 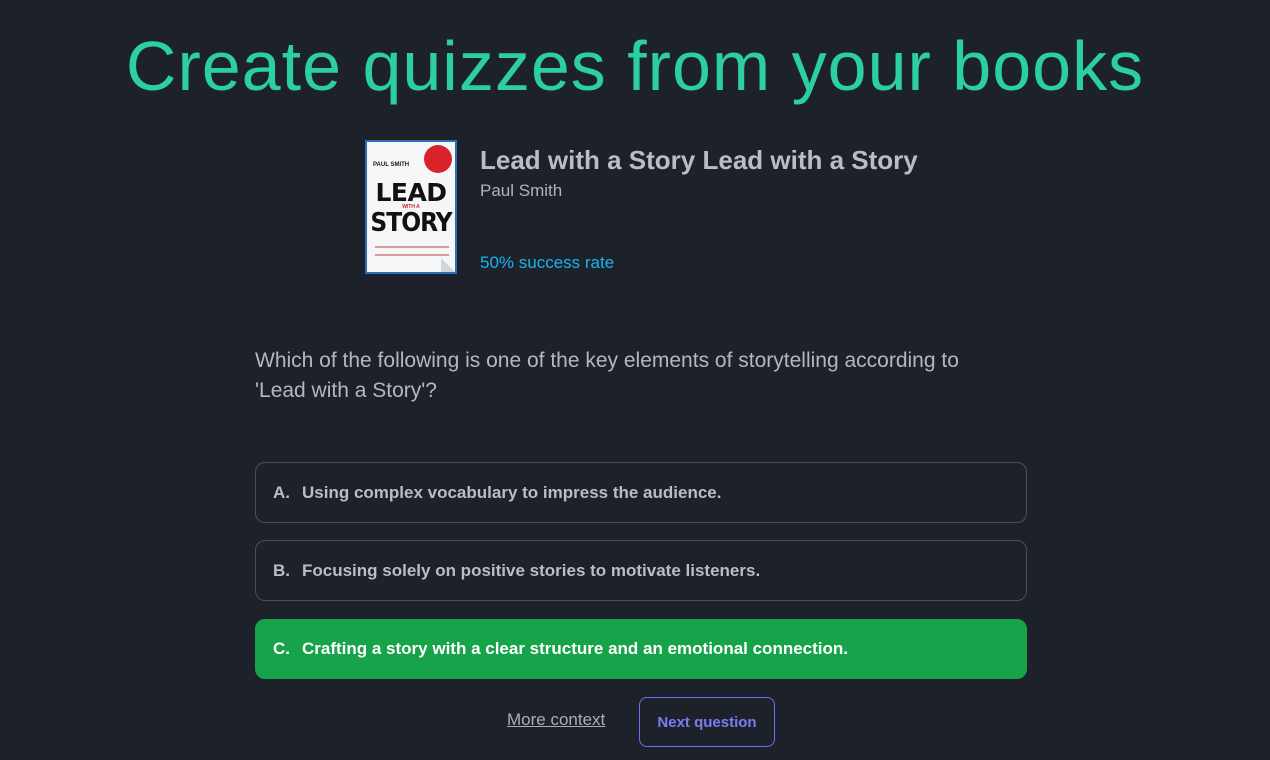 What do you see at coordinates (281, 648) in the screenshot?
I see `option-letter: C.` at bounding box center [281, 648].